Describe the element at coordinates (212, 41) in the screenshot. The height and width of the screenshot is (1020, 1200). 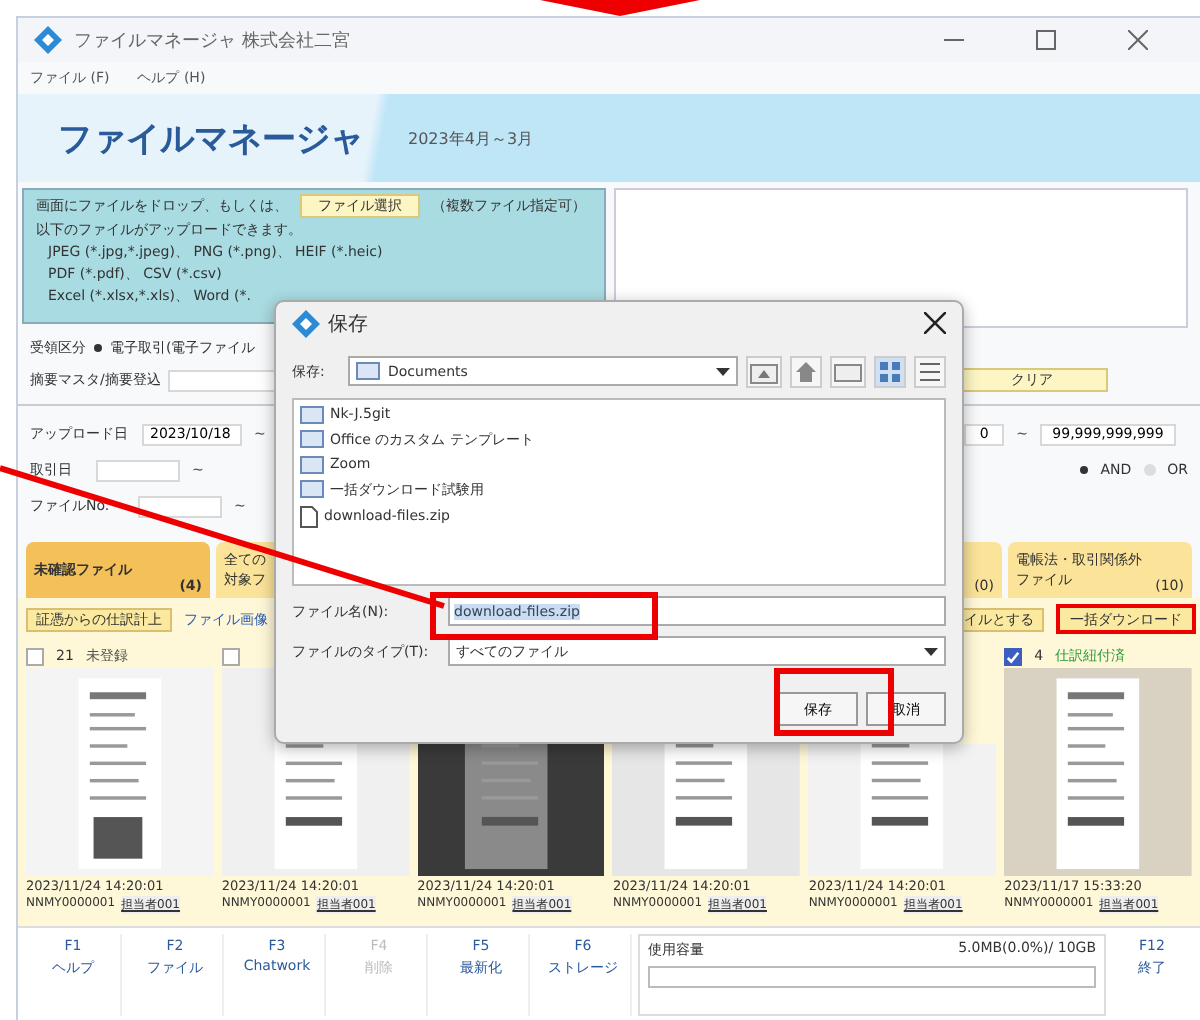
I see `window-title: ファイルマネージャ 株式会社二宮` at that location.